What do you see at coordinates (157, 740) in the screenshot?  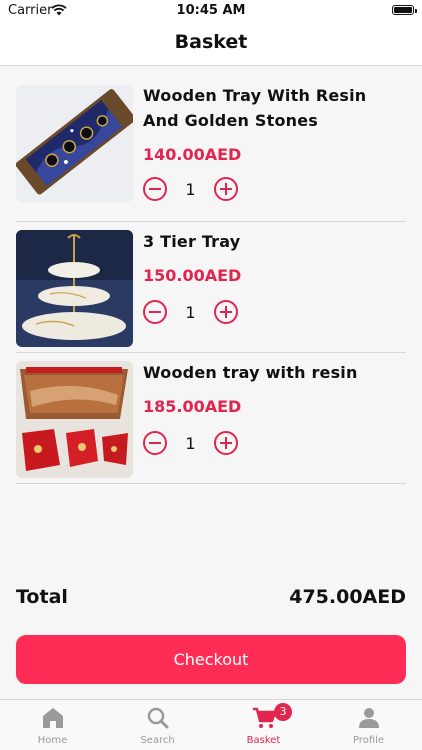 I see `tab-label: Search` at bounding box center [157, 740].